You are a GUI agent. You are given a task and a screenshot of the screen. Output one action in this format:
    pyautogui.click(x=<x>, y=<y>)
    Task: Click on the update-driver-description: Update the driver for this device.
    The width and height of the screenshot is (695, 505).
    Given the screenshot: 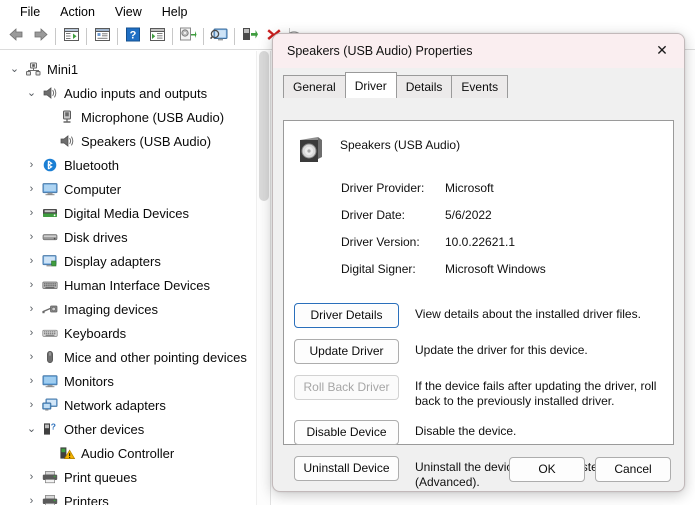 What is the action you would take?
    pyautogui.click(x=501, y=350)
    